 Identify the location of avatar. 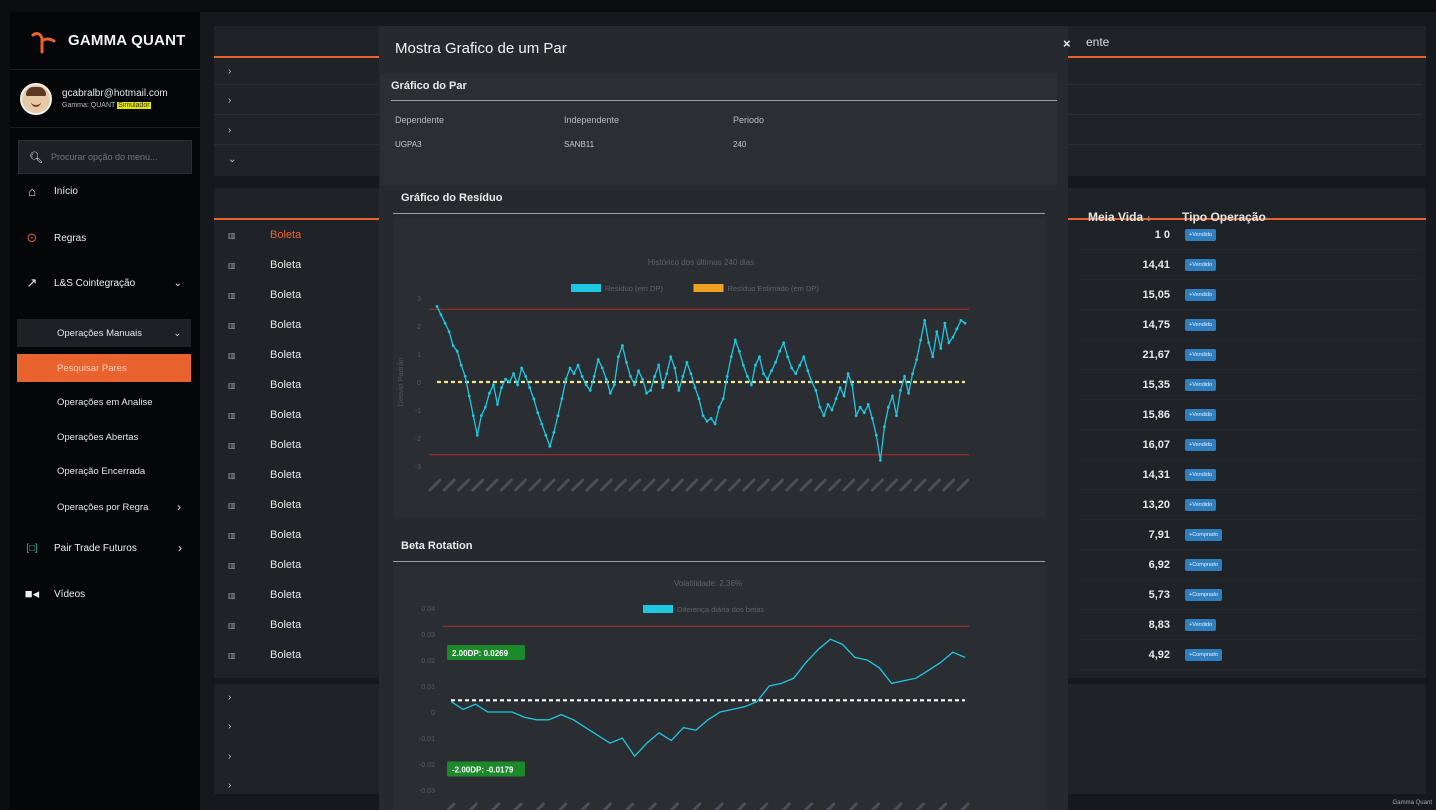
(36, 98).